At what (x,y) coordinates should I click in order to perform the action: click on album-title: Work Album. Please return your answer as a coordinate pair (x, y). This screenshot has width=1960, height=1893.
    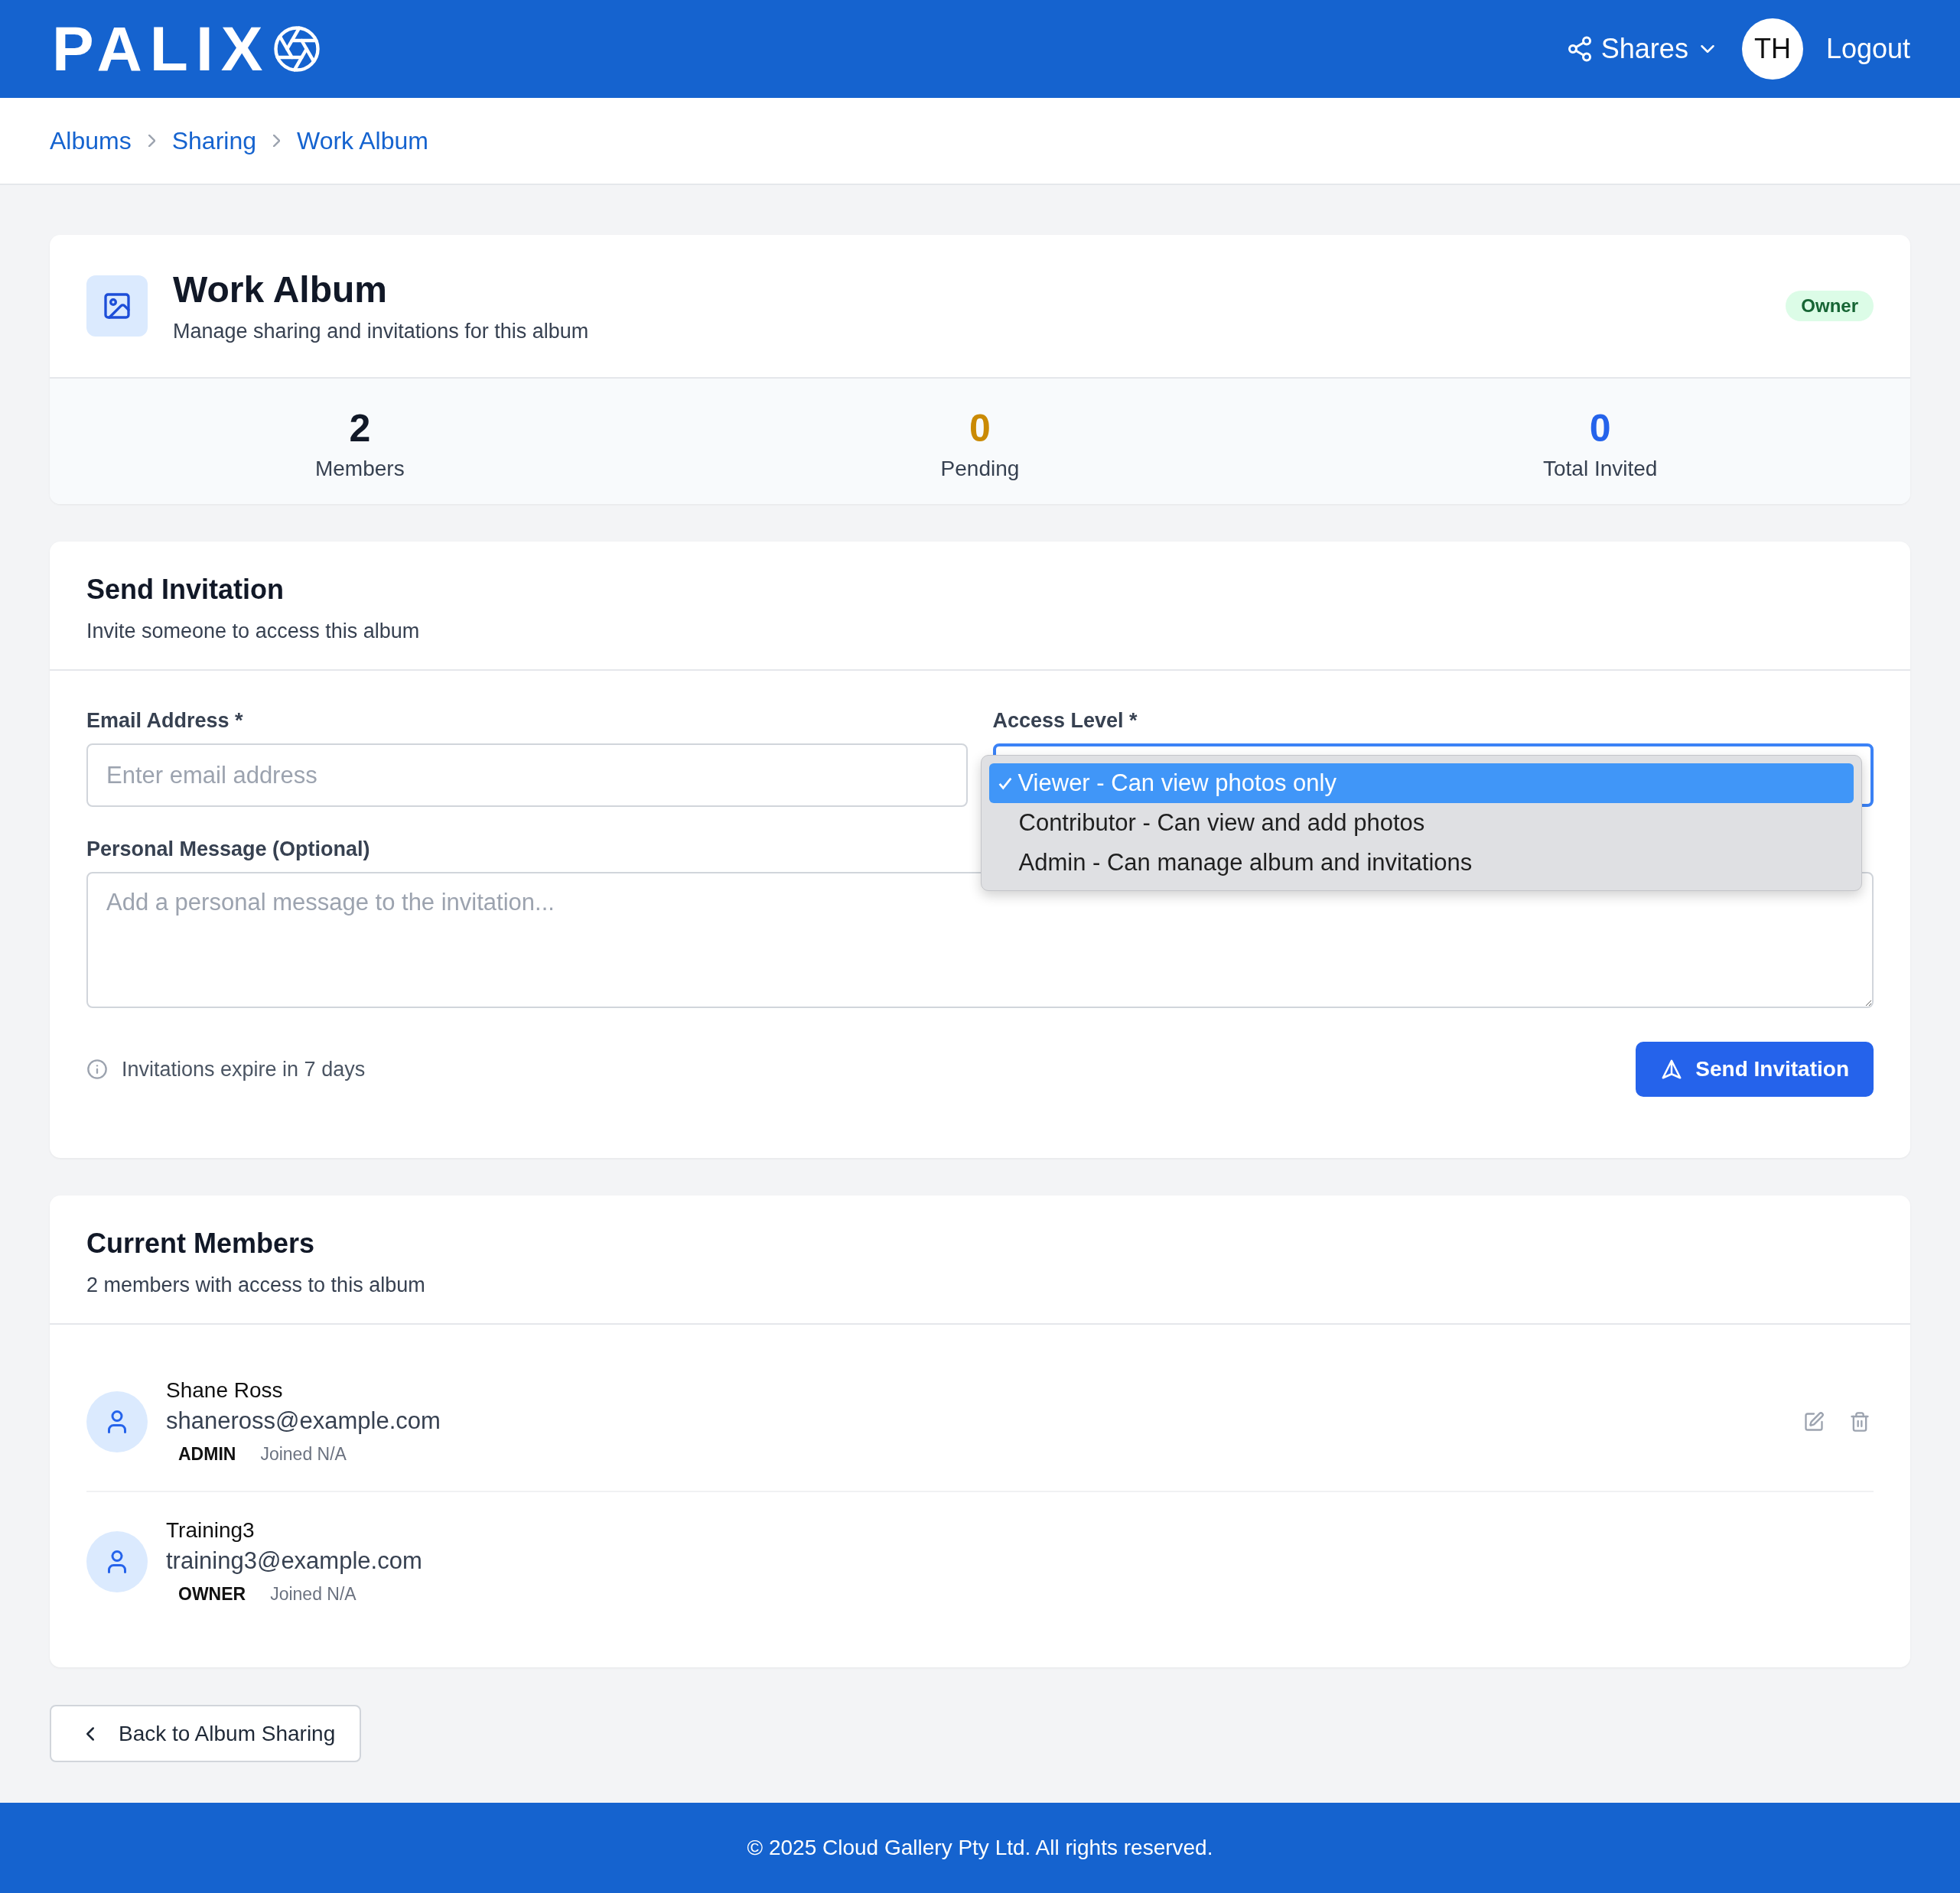
    Looking at the image, I should click on (280, 289).